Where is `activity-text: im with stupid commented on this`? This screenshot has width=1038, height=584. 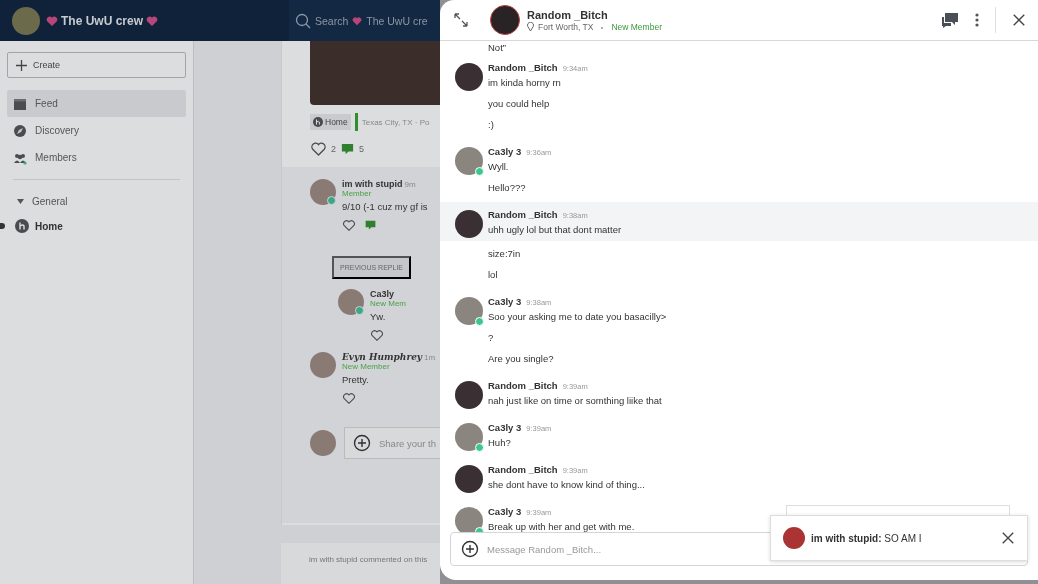
activity-text: im with stupid commented on this is located at coordinates (368, 559).